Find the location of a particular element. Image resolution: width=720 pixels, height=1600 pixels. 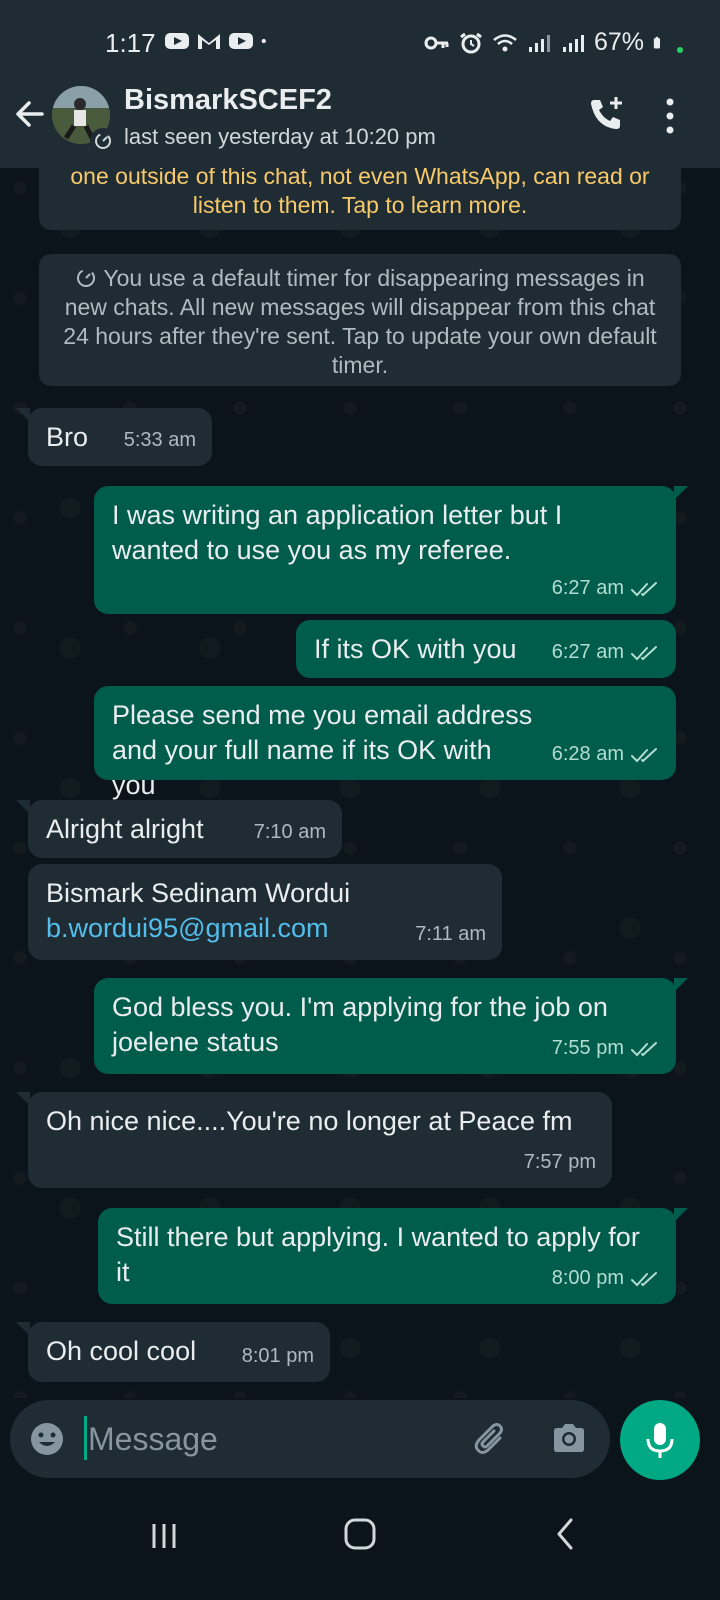

message-time: 8:01 pm is located at coordinates (277, 1356).